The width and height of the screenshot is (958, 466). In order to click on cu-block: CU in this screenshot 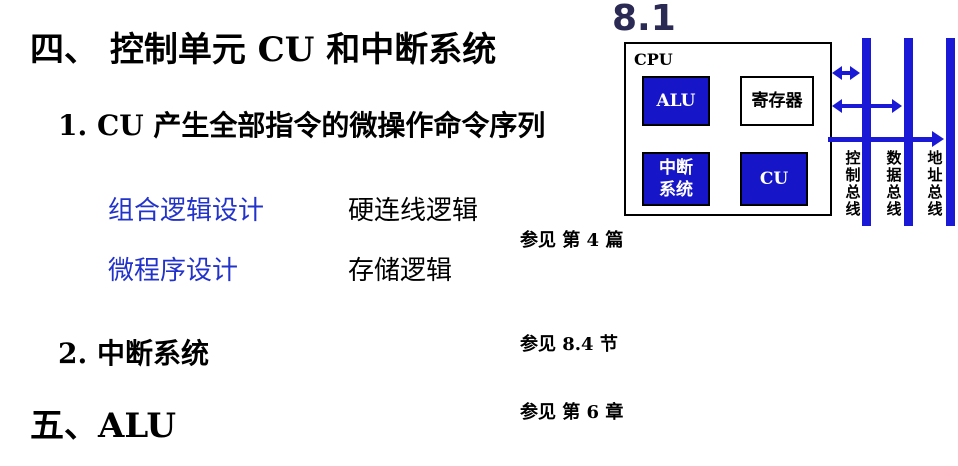, I will do `click(774, 179)`.